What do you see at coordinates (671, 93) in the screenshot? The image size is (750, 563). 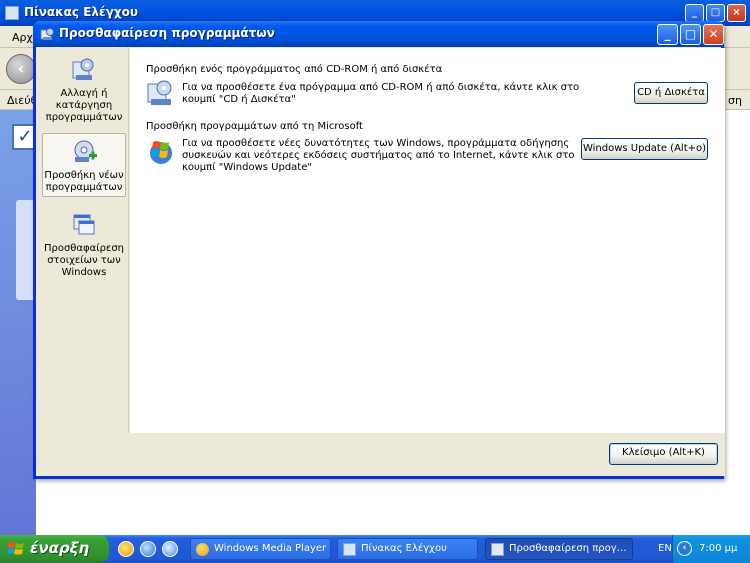 I see `cd-or-floppy-button: CD ή Δισκέτα` at bounding box center [671, 93].